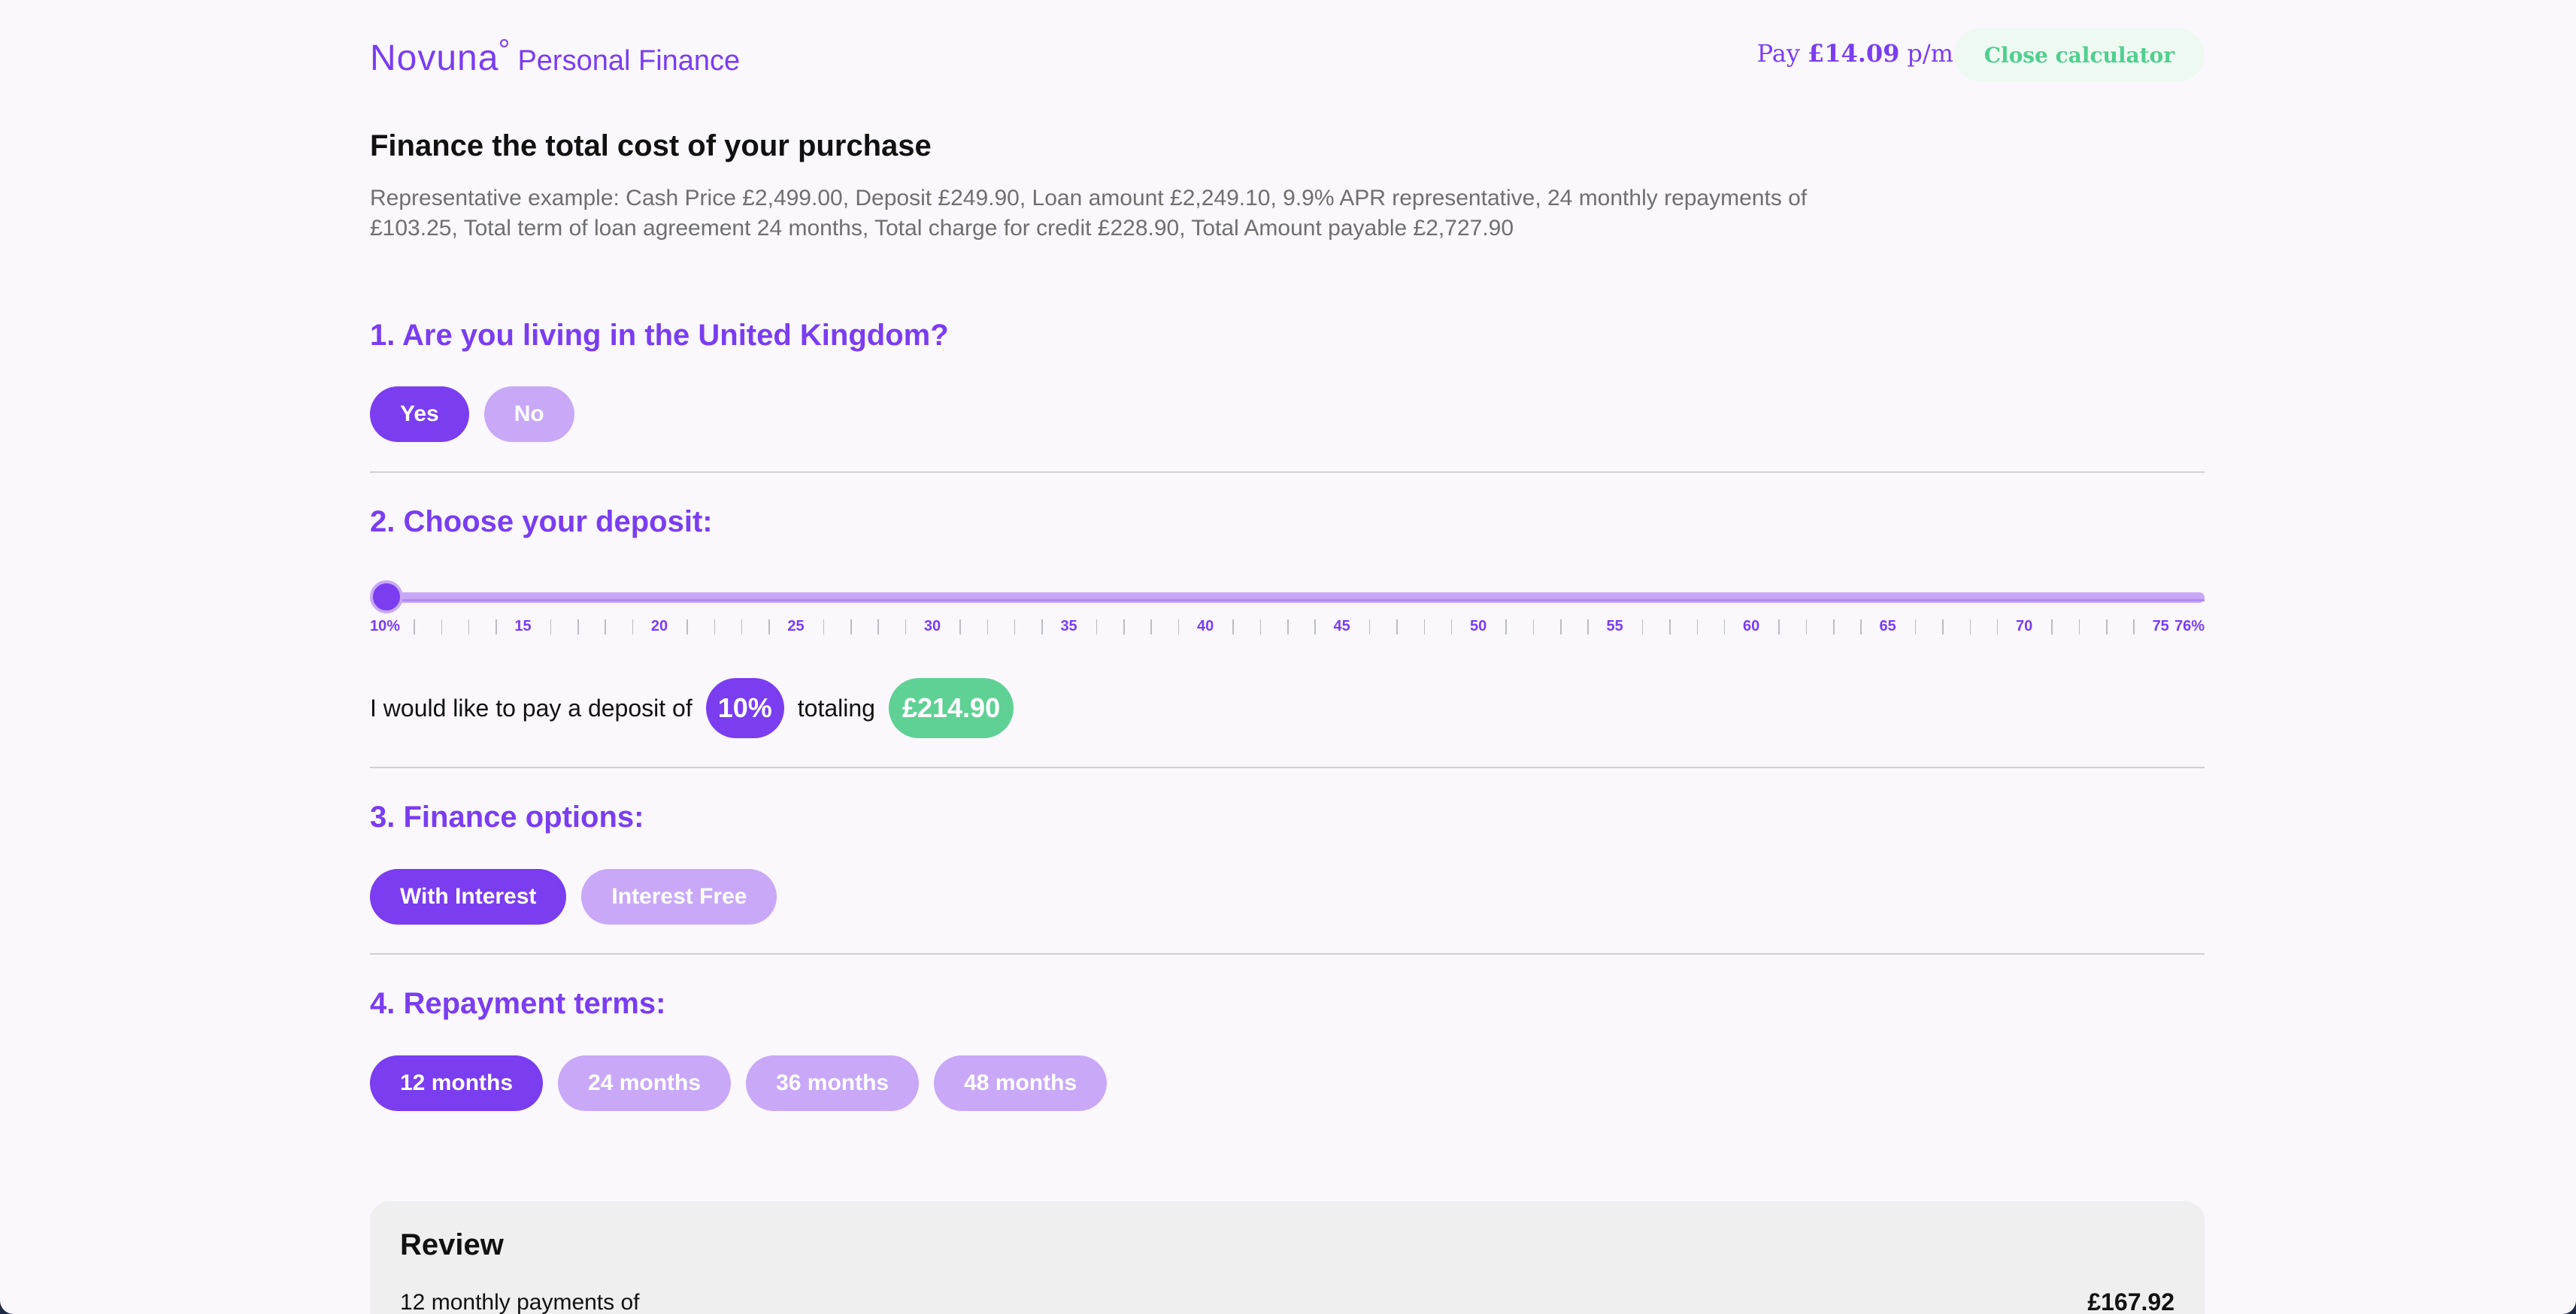 This screenshot has height=1314, width=2576. What do you see at coordinates (796, 626) in the screenshot?
I see `slider-tick-label: 25` at bounding box center [796, 626].